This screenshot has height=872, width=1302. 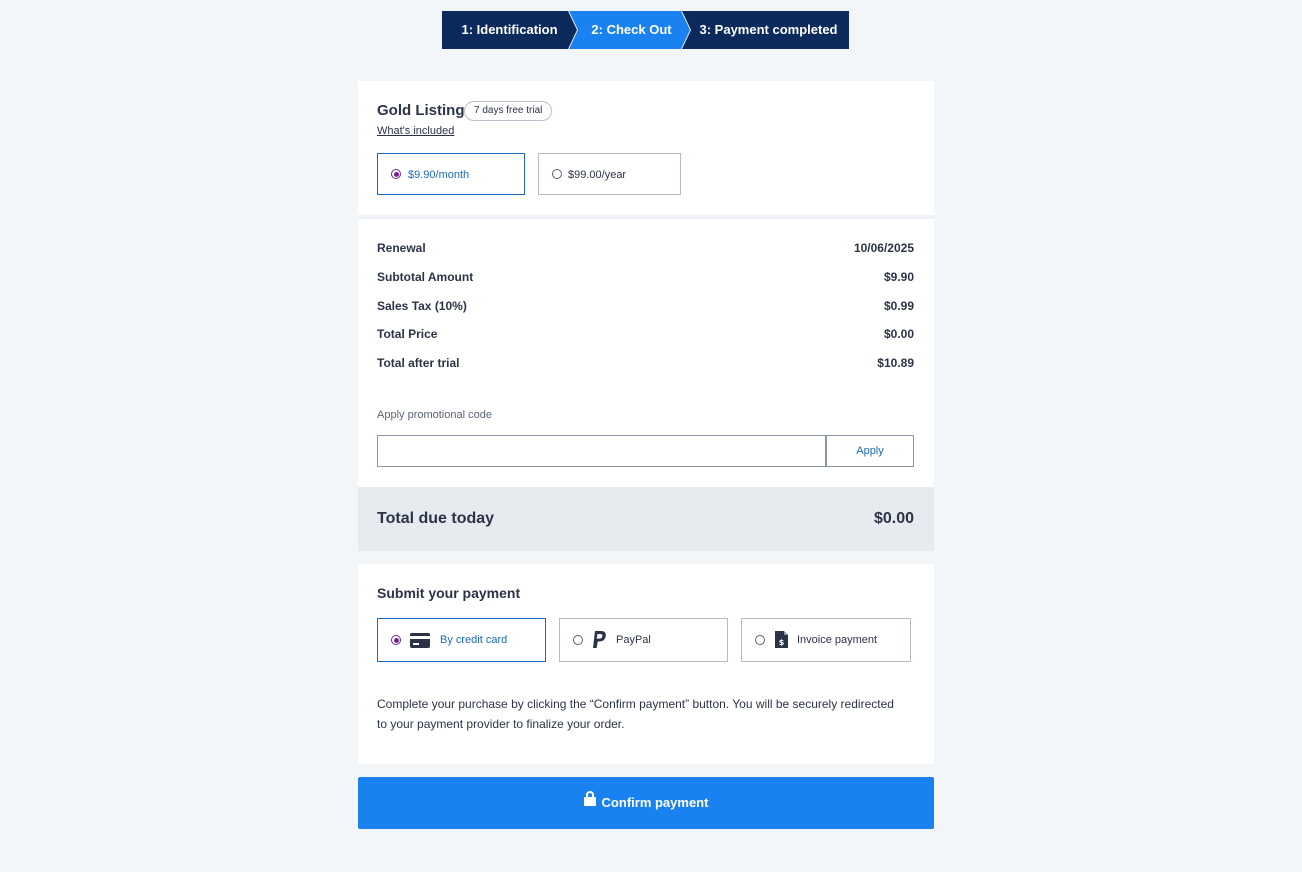 I want to click on subtotal-value: $9.90, so click(x=898, y=277).